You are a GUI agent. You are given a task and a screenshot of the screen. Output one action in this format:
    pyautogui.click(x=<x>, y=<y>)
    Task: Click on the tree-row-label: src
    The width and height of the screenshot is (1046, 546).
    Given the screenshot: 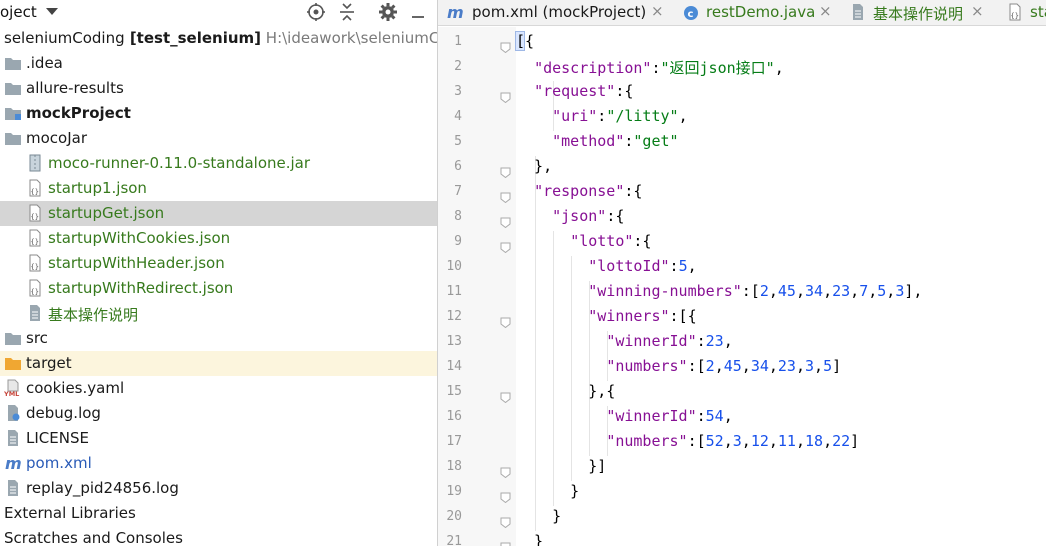 What is the action you would take?
    pyautogui.click(x=37, y=338)
    